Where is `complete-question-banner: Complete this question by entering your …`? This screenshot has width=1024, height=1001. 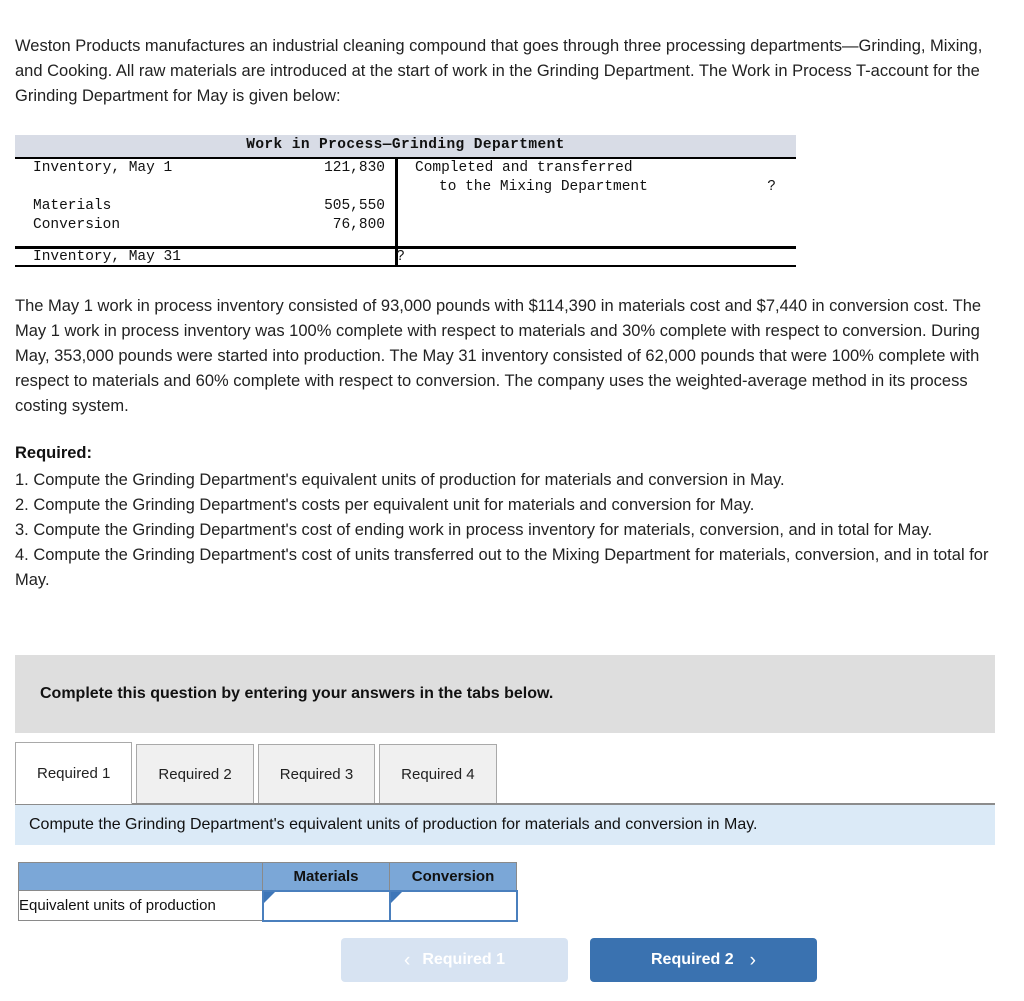
complete-question-banner: Complete this question by entering your … is located at coordinates (505, 694).